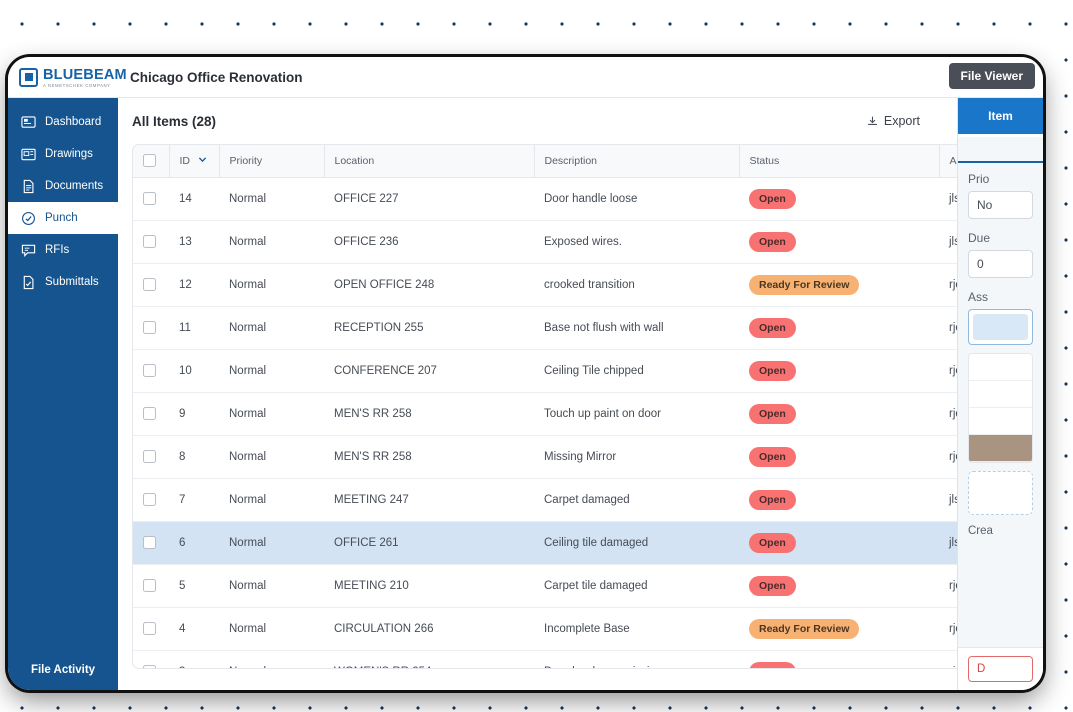 The width and height of the screenshot is (1073, 712). Describe the element at coordinates (1000, 116) in the screenshot. I see `tab-item: Item` at that location.